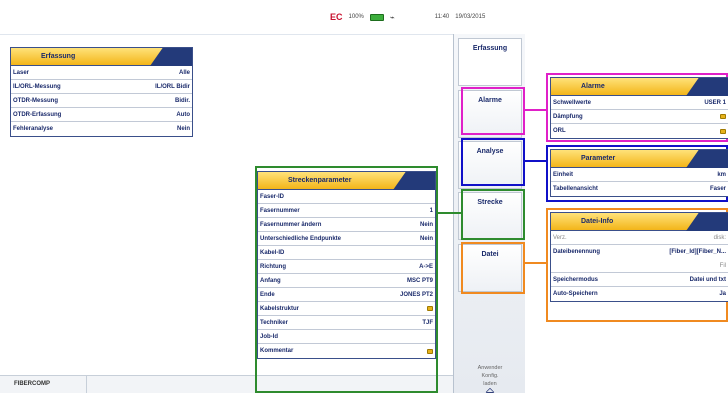 The image size is (728, 393). I want to click on row-value: Alle, so click(184, 72).